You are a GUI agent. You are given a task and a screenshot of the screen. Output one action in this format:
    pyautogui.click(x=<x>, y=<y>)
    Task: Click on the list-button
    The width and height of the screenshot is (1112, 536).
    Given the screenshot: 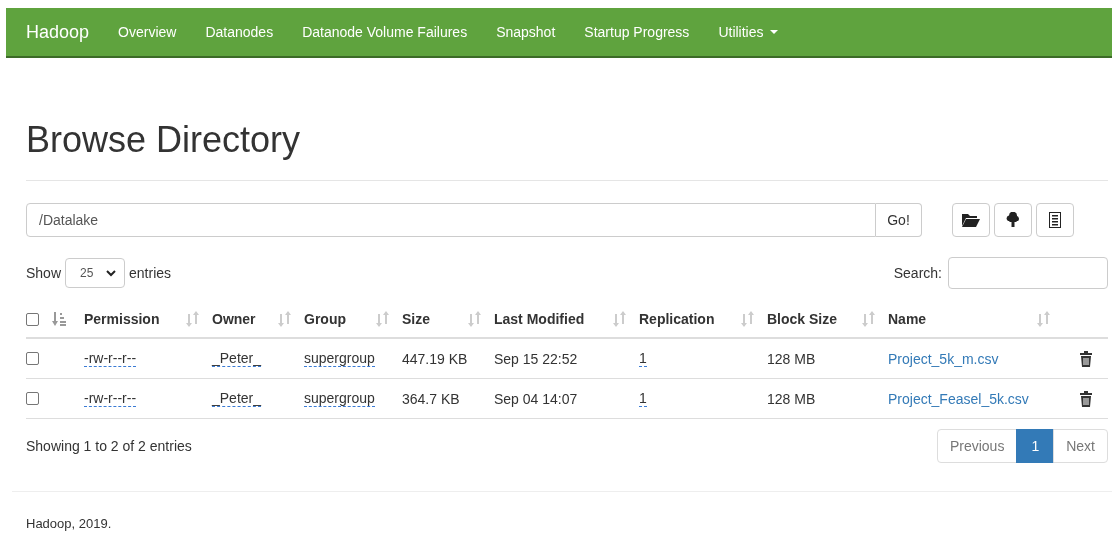 What is the action you would take?
    pyautogui.click(x=1055, y=220)
    